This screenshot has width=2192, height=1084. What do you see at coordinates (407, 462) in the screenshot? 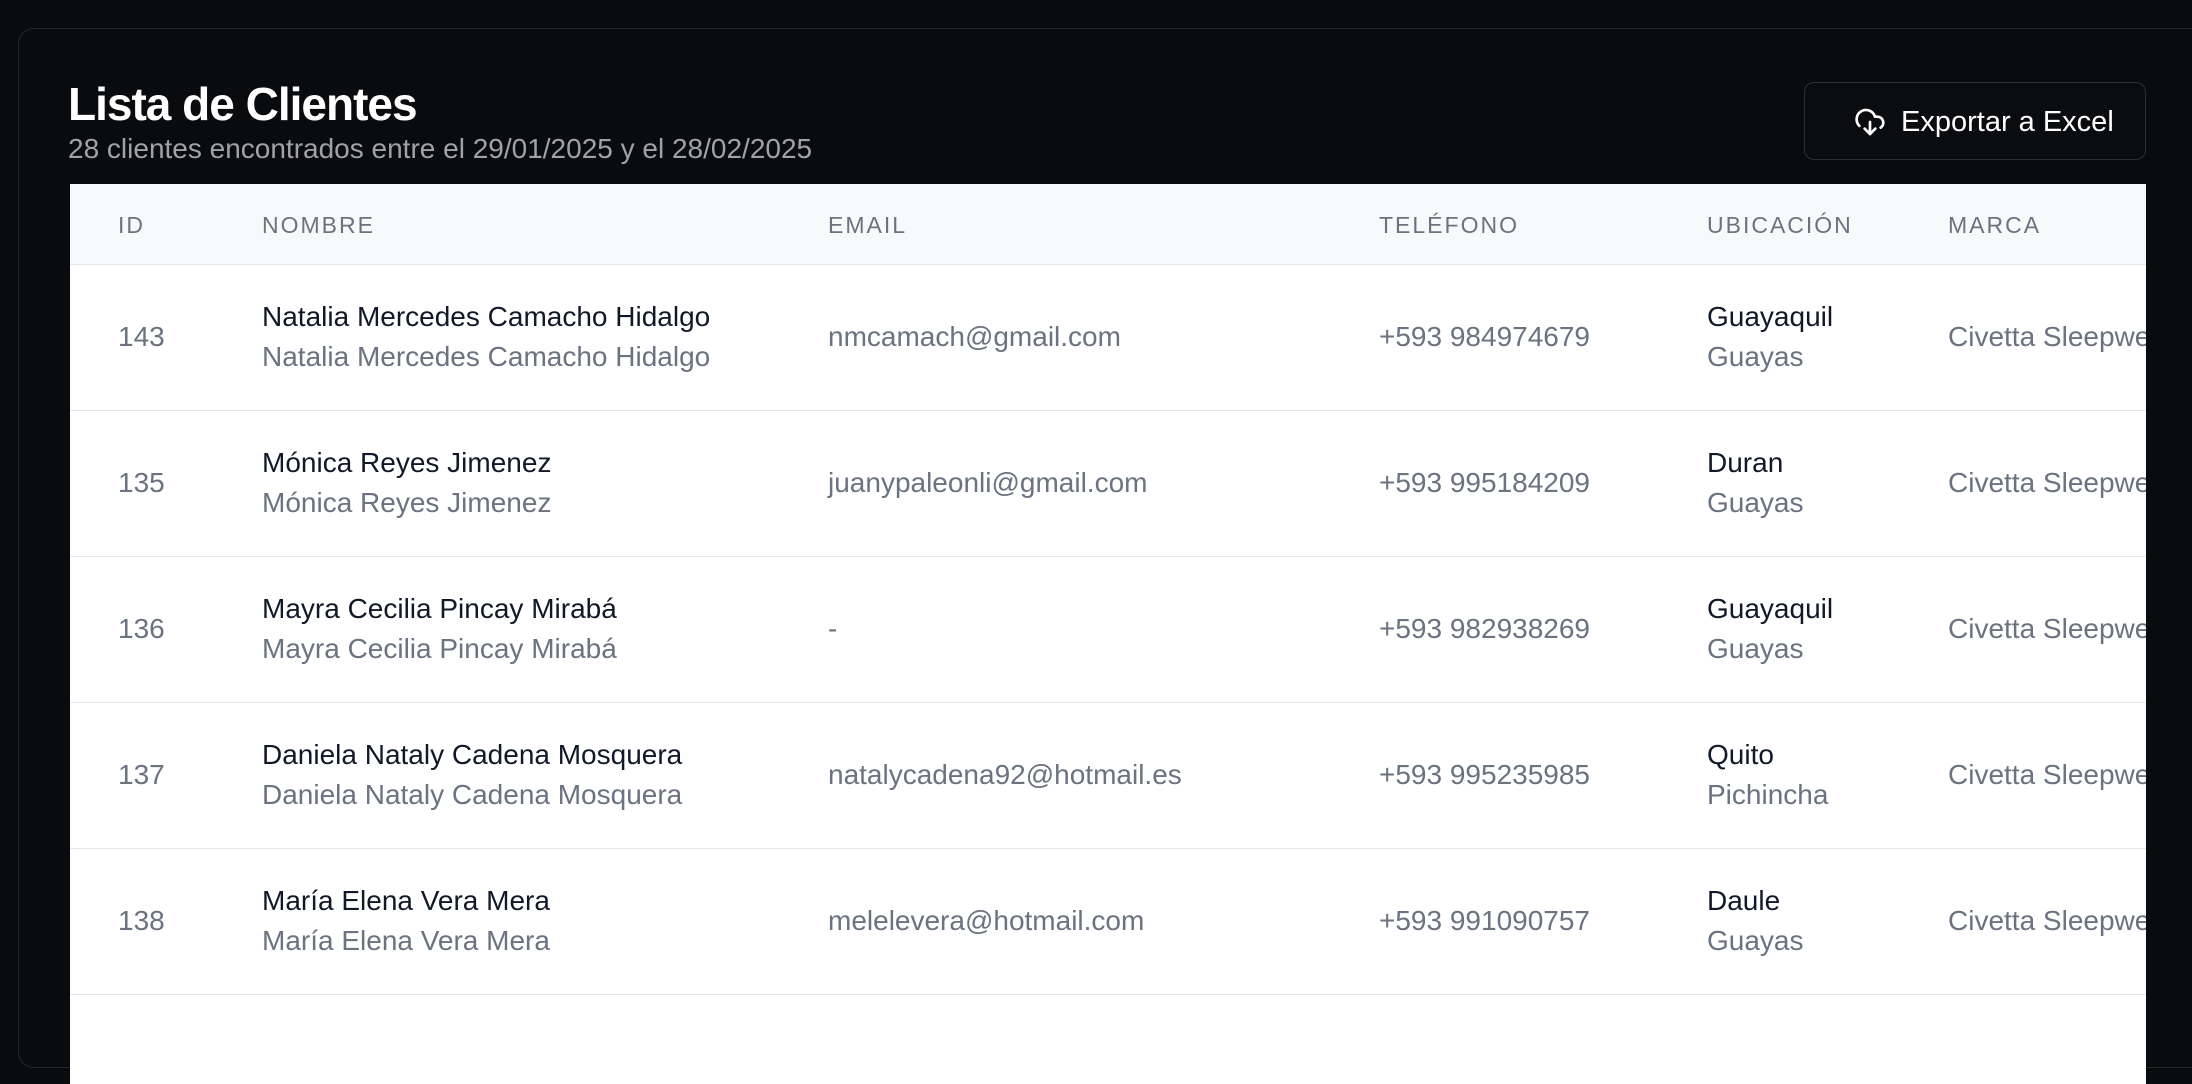
I see `cell-name: Mónica Reyes Jimenez` at bounding box center [407, 462].